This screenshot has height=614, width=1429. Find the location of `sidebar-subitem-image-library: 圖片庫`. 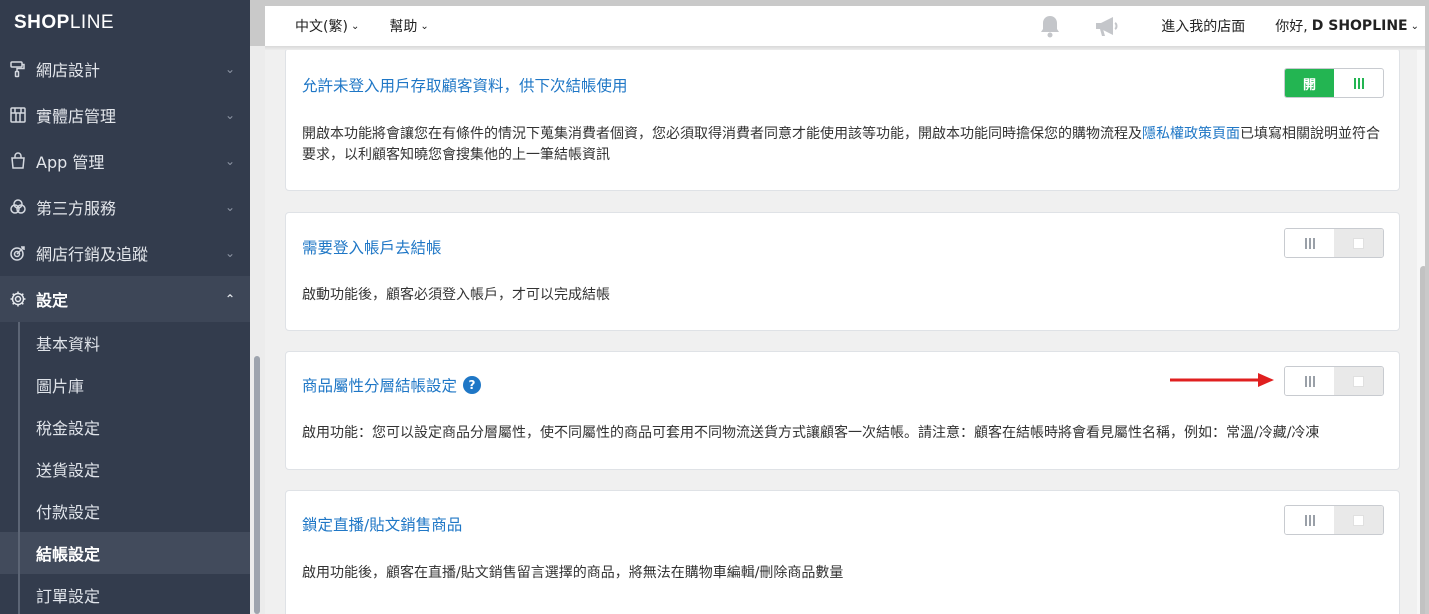

sidebar-subitem-image-library: 圖片庫 is located at coordinates (125, 385).